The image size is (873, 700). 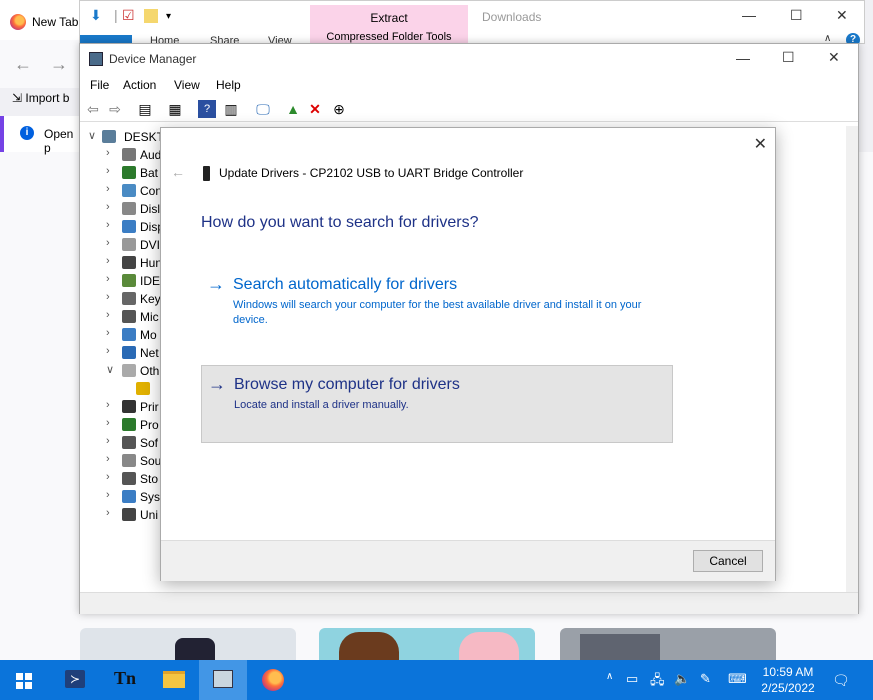 I want to click on tree-label: Mic, so click(x=149, y=317).